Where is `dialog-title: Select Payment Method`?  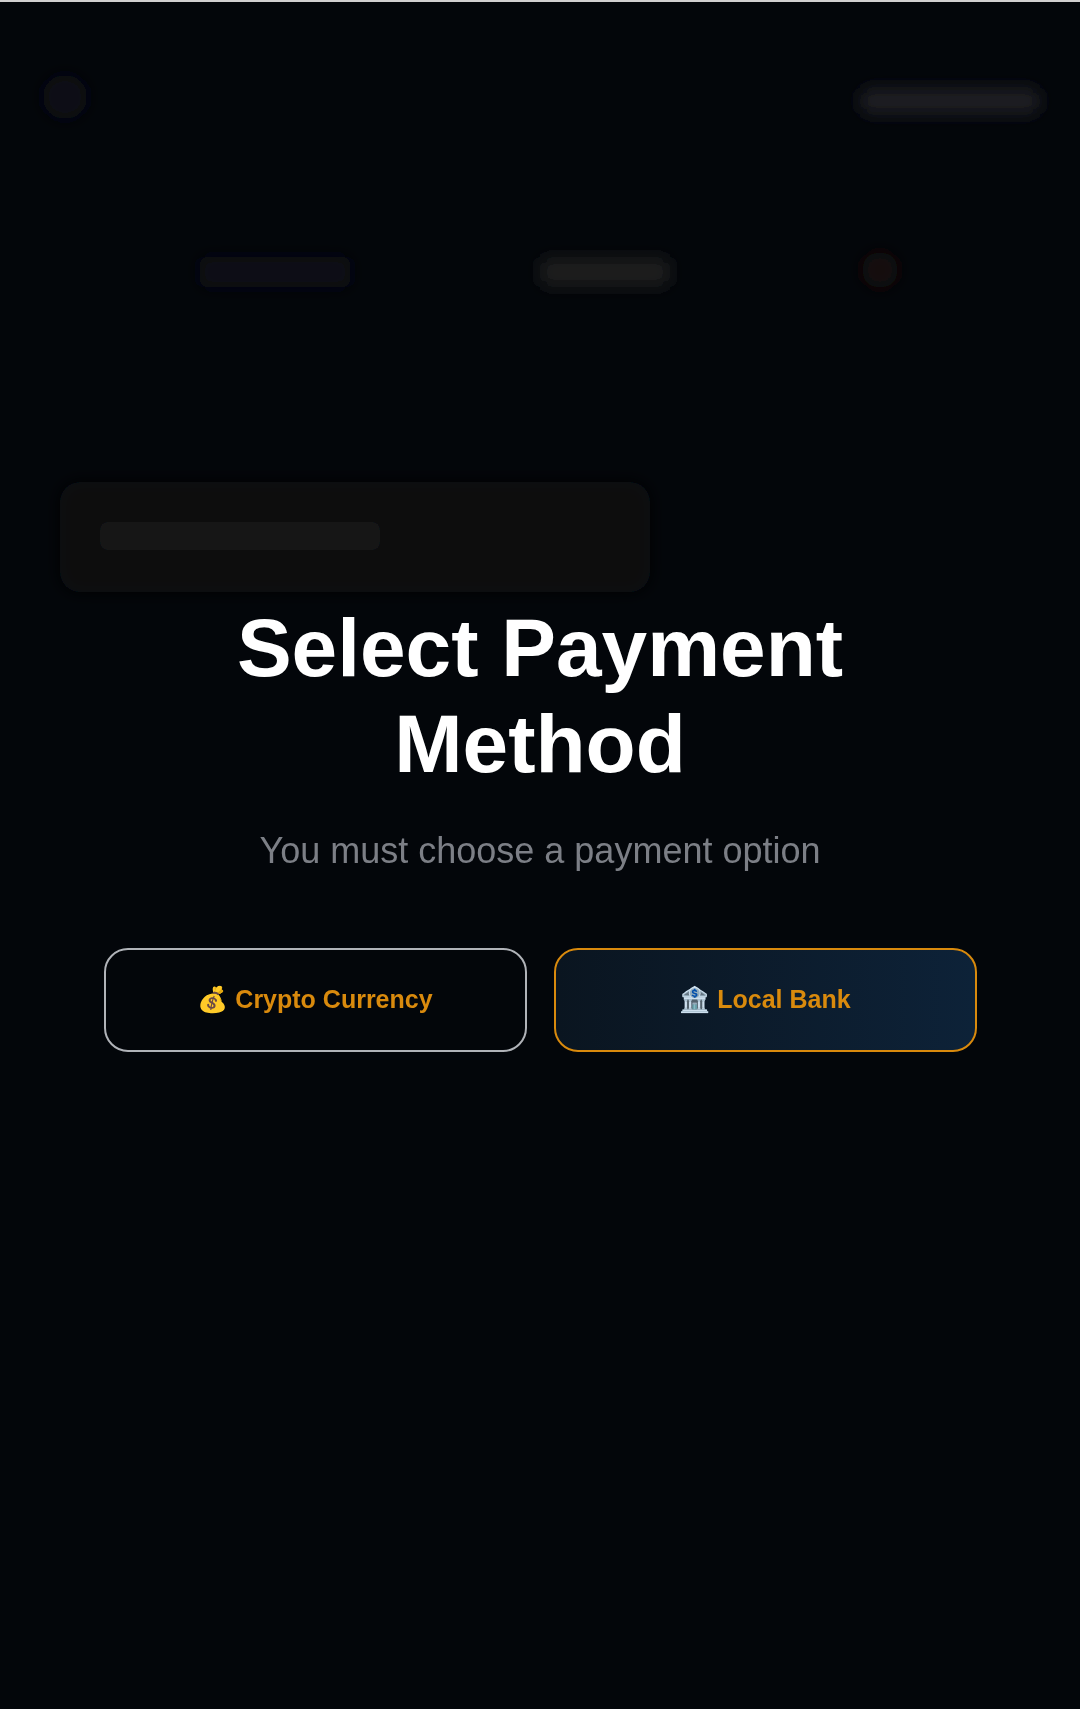
dialog-title: Select Payment Method is located at coordinates (540, 696).